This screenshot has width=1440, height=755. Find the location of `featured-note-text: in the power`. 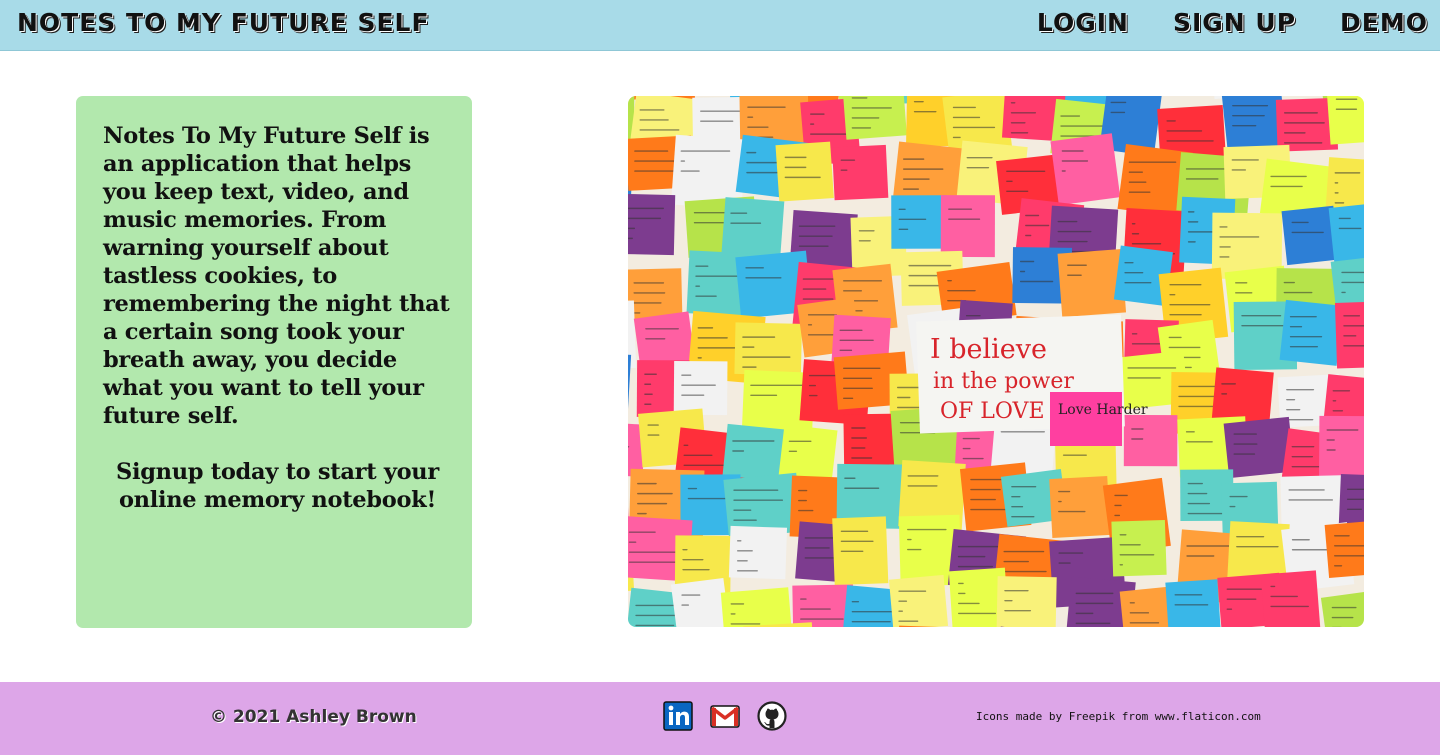

featured-note-text: in the power is located at coordinates (1003, 381).